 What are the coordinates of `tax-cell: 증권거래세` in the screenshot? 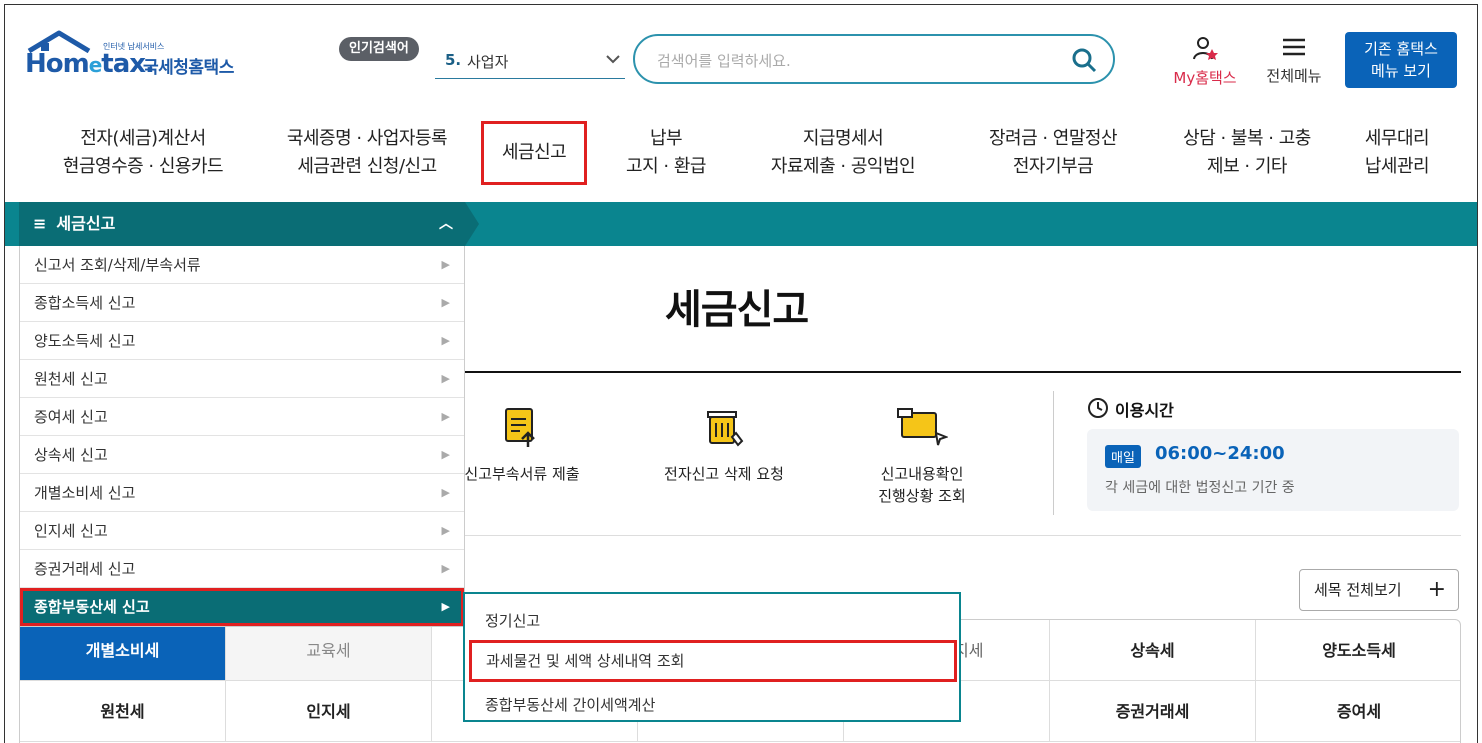 It's located at (1153, 711).